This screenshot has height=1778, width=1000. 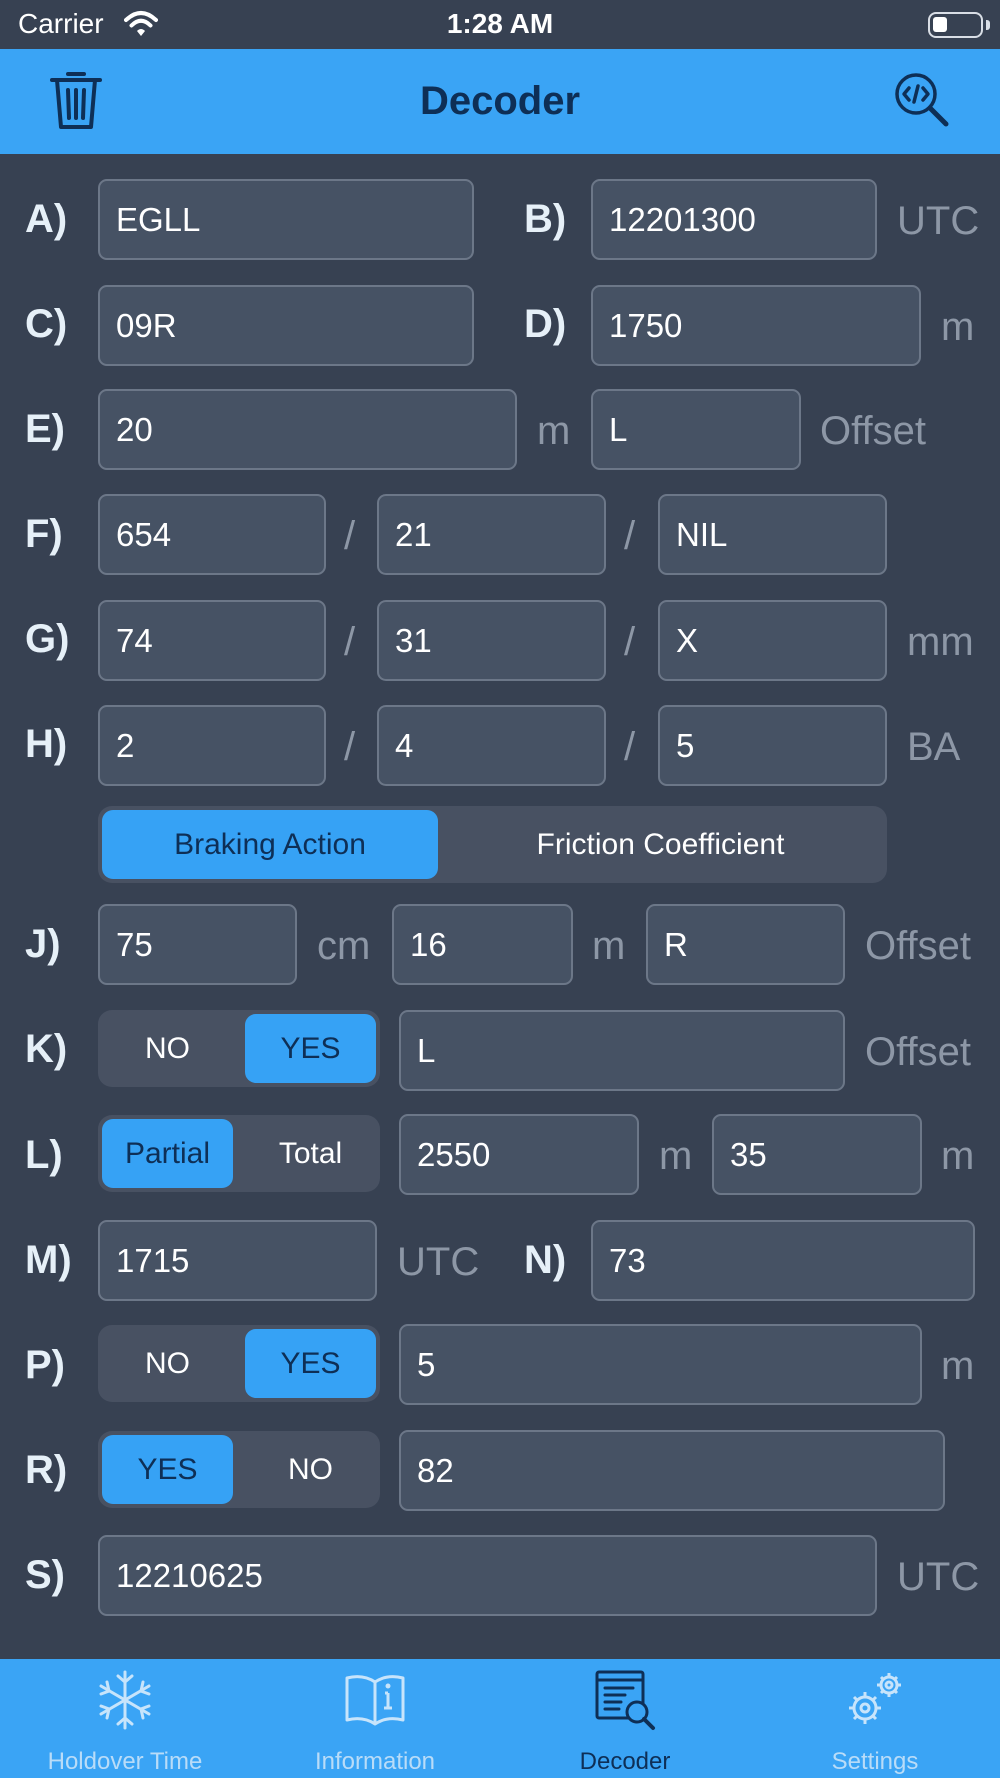 I want to click on l-length-field: 2550, so click(x=519, y=1154).